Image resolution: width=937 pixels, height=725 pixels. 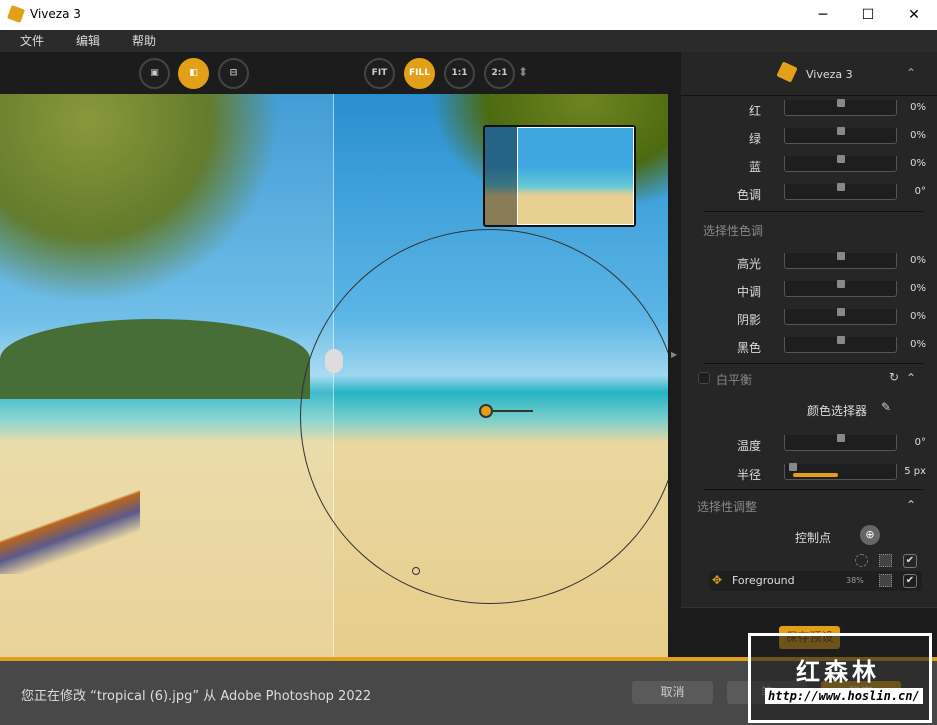 What do you see at coordinates (823, 15) in the screenshot?
I see `minimize-button: ─` at bounding box center [823, 15].